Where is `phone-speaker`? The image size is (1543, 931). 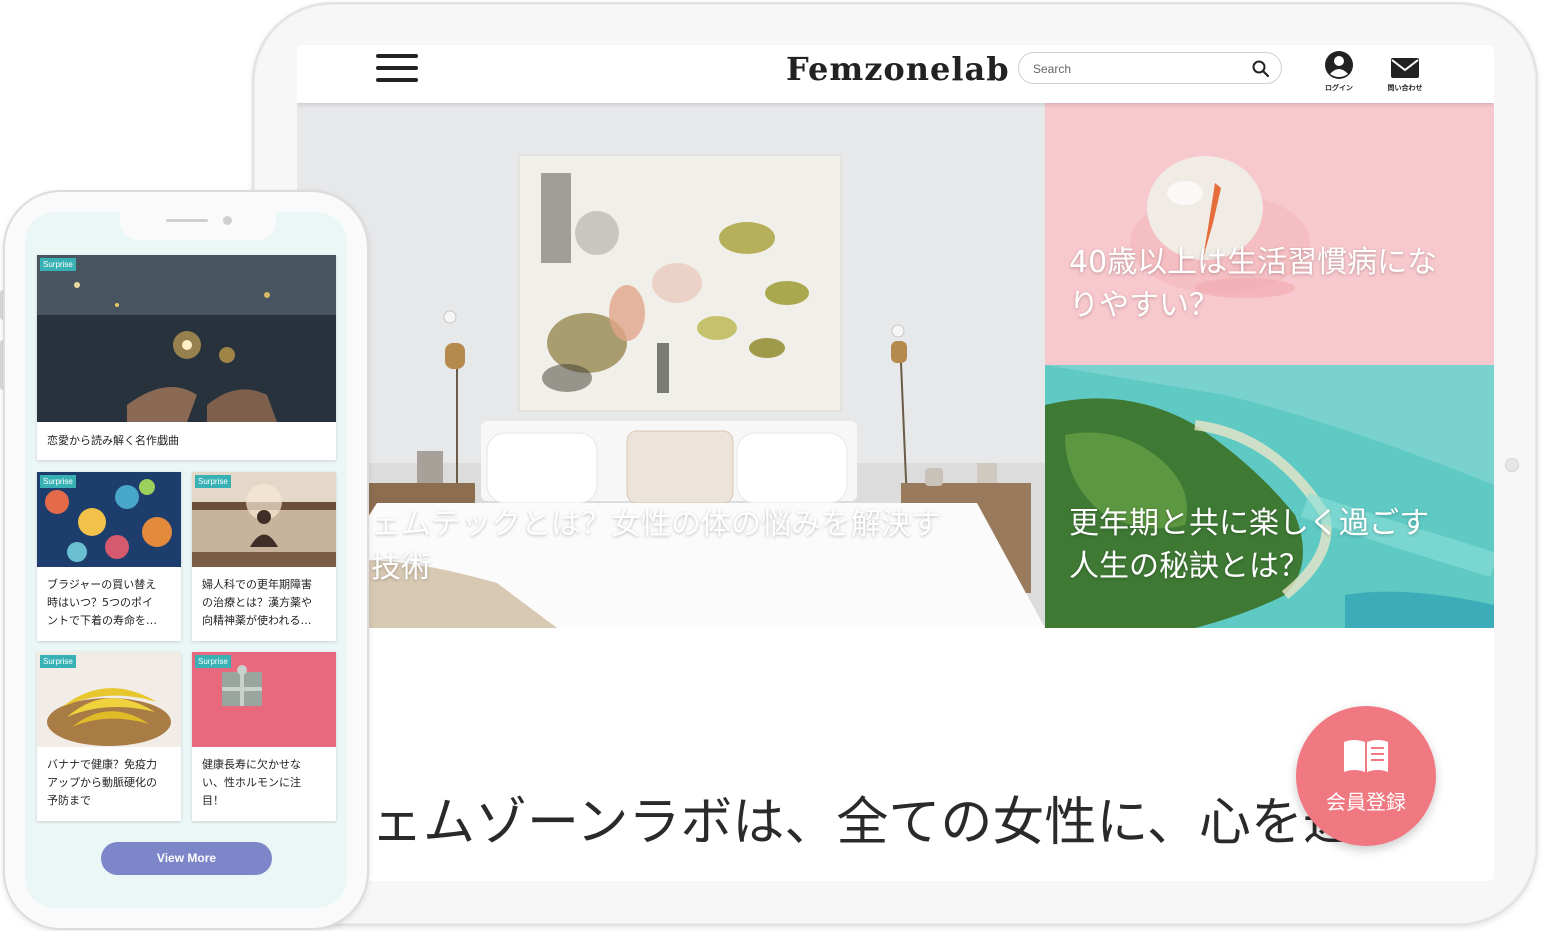 phone-speaker is located at coordinates (187, 220).